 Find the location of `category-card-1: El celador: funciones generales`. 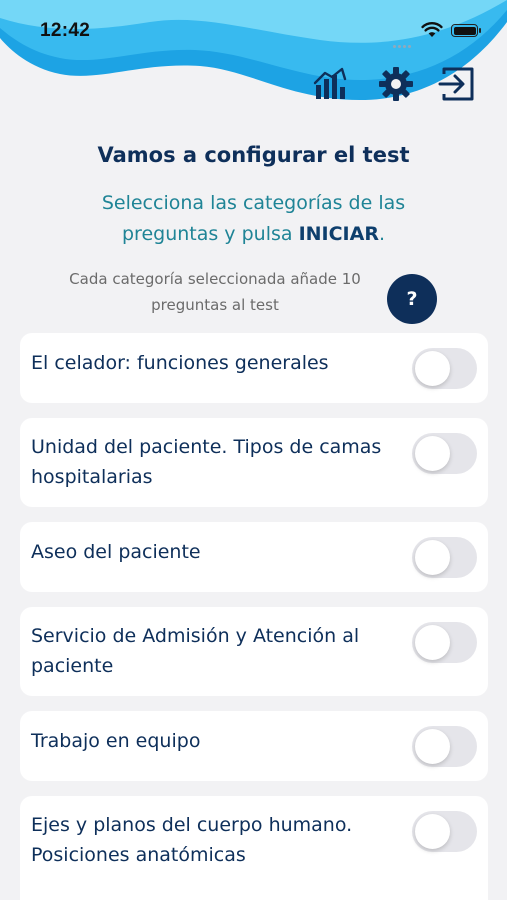

category-card-1: El celador: funciones generales is located at coordinates (254, 368).